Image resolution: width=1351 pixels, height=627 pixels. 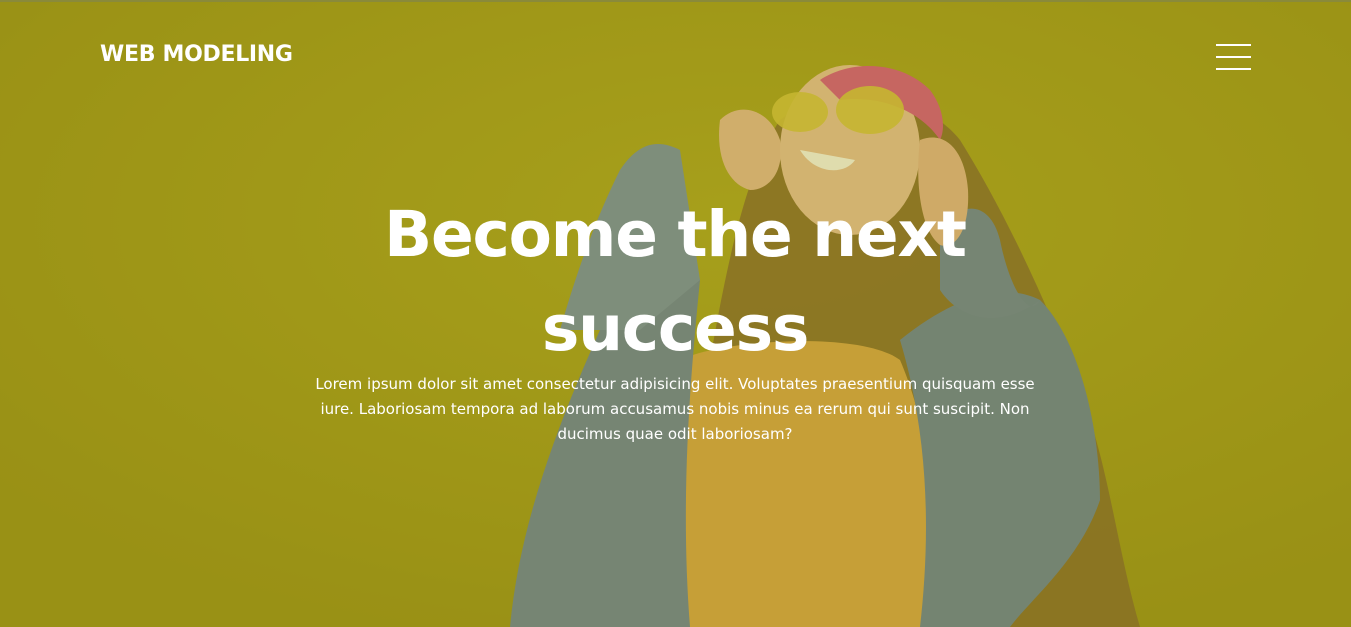 I want to click on hero-headline: Become the next success, so click(x=675, y=281).